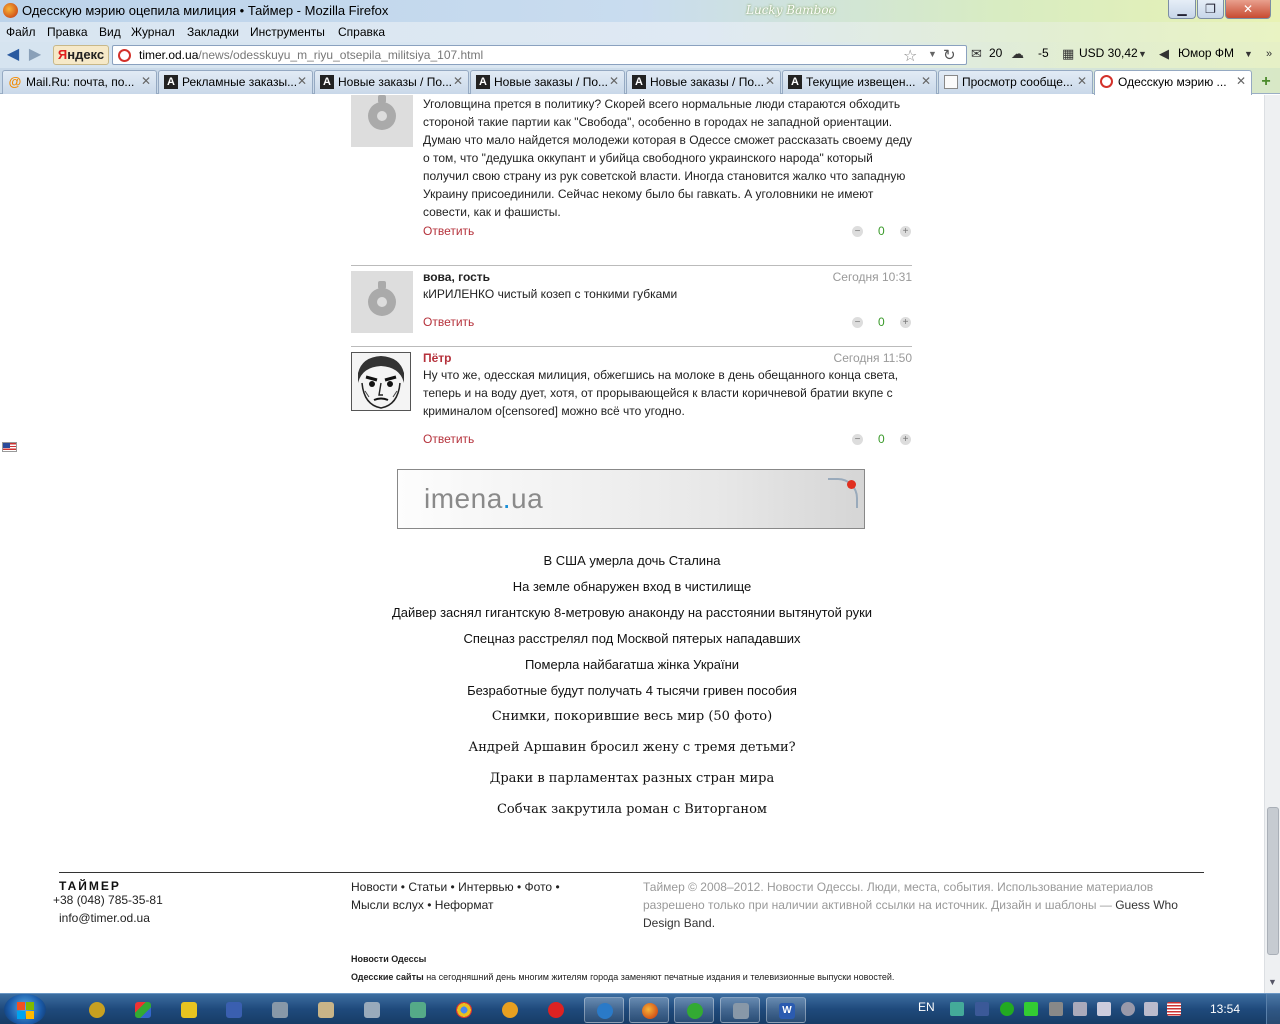 This screenshot has width=1280, height=1024. Describe the element at coordinates (632, 778) in the screenshot. I see `promo-link: Драки в парламентах разных стран мира` at that location.